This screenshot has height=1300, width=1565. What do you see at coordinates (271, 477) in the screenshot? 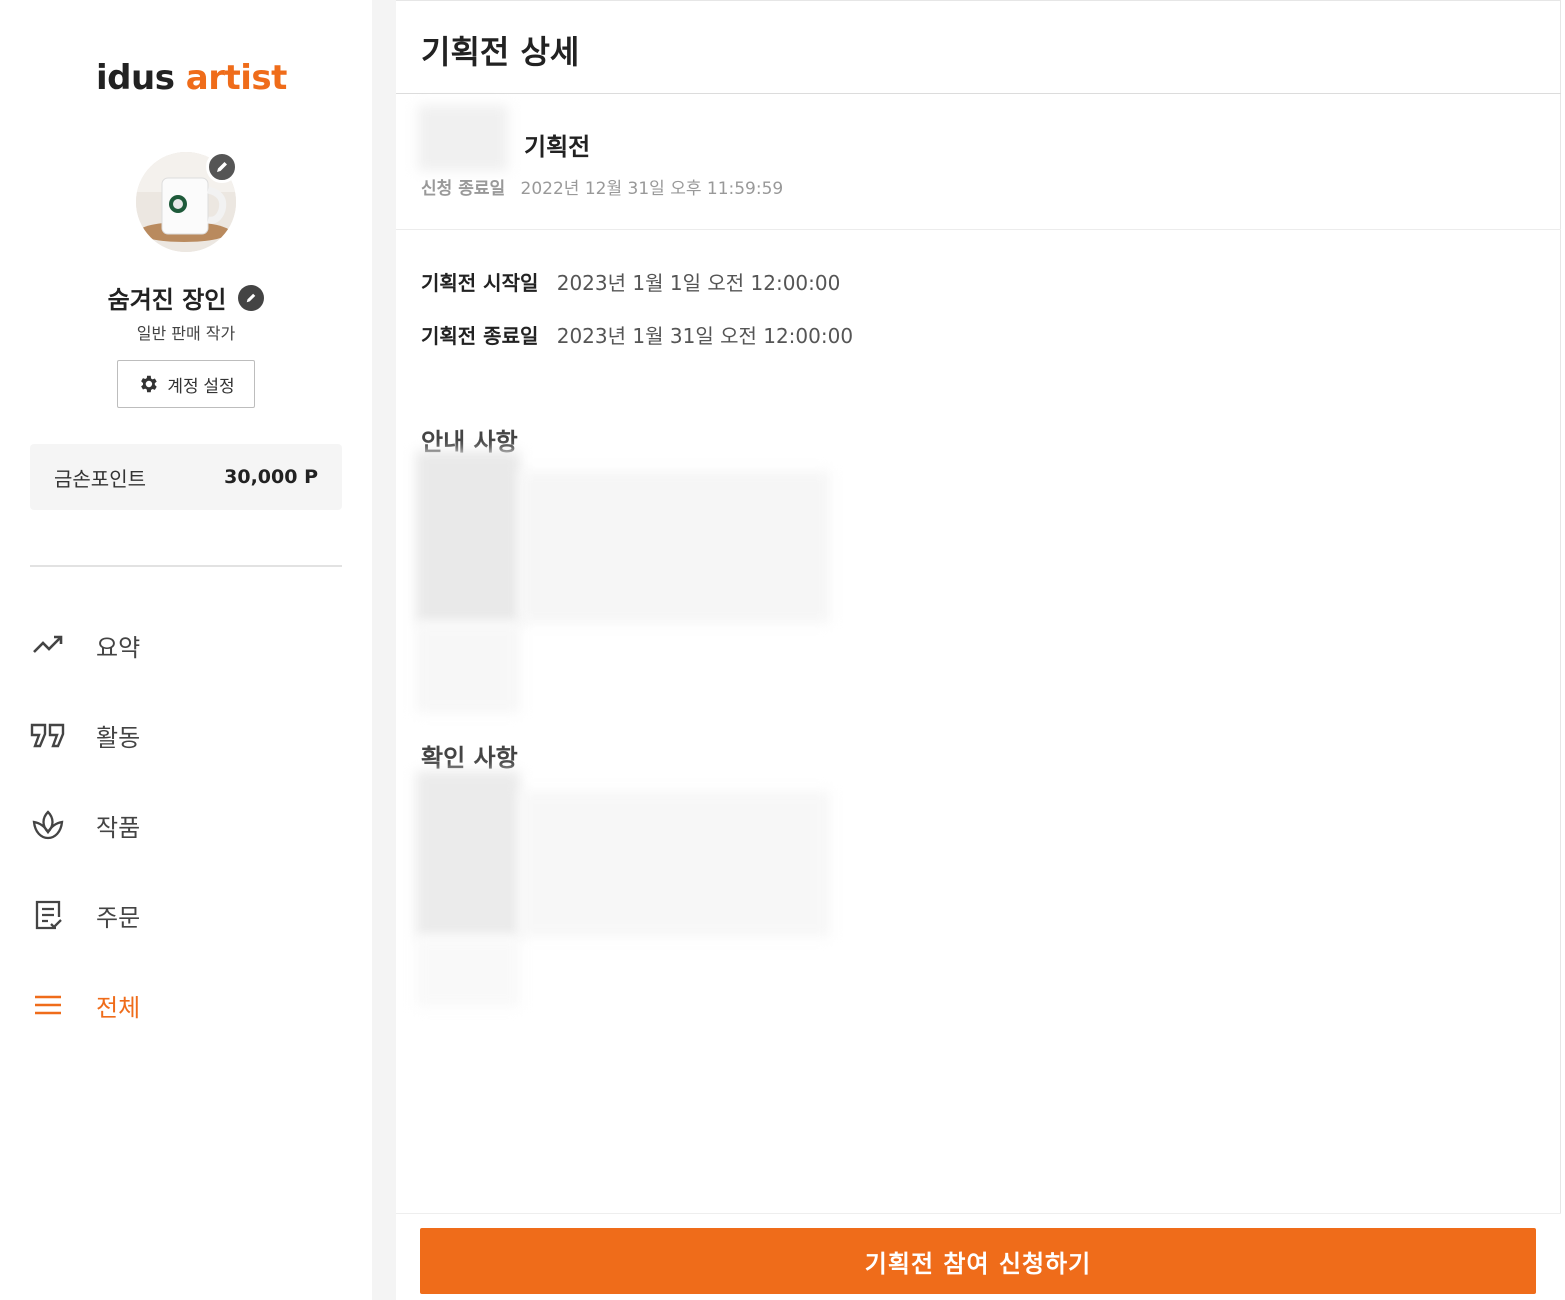
I see `points-value: 30,000 P` at bounding box center [271, 477].